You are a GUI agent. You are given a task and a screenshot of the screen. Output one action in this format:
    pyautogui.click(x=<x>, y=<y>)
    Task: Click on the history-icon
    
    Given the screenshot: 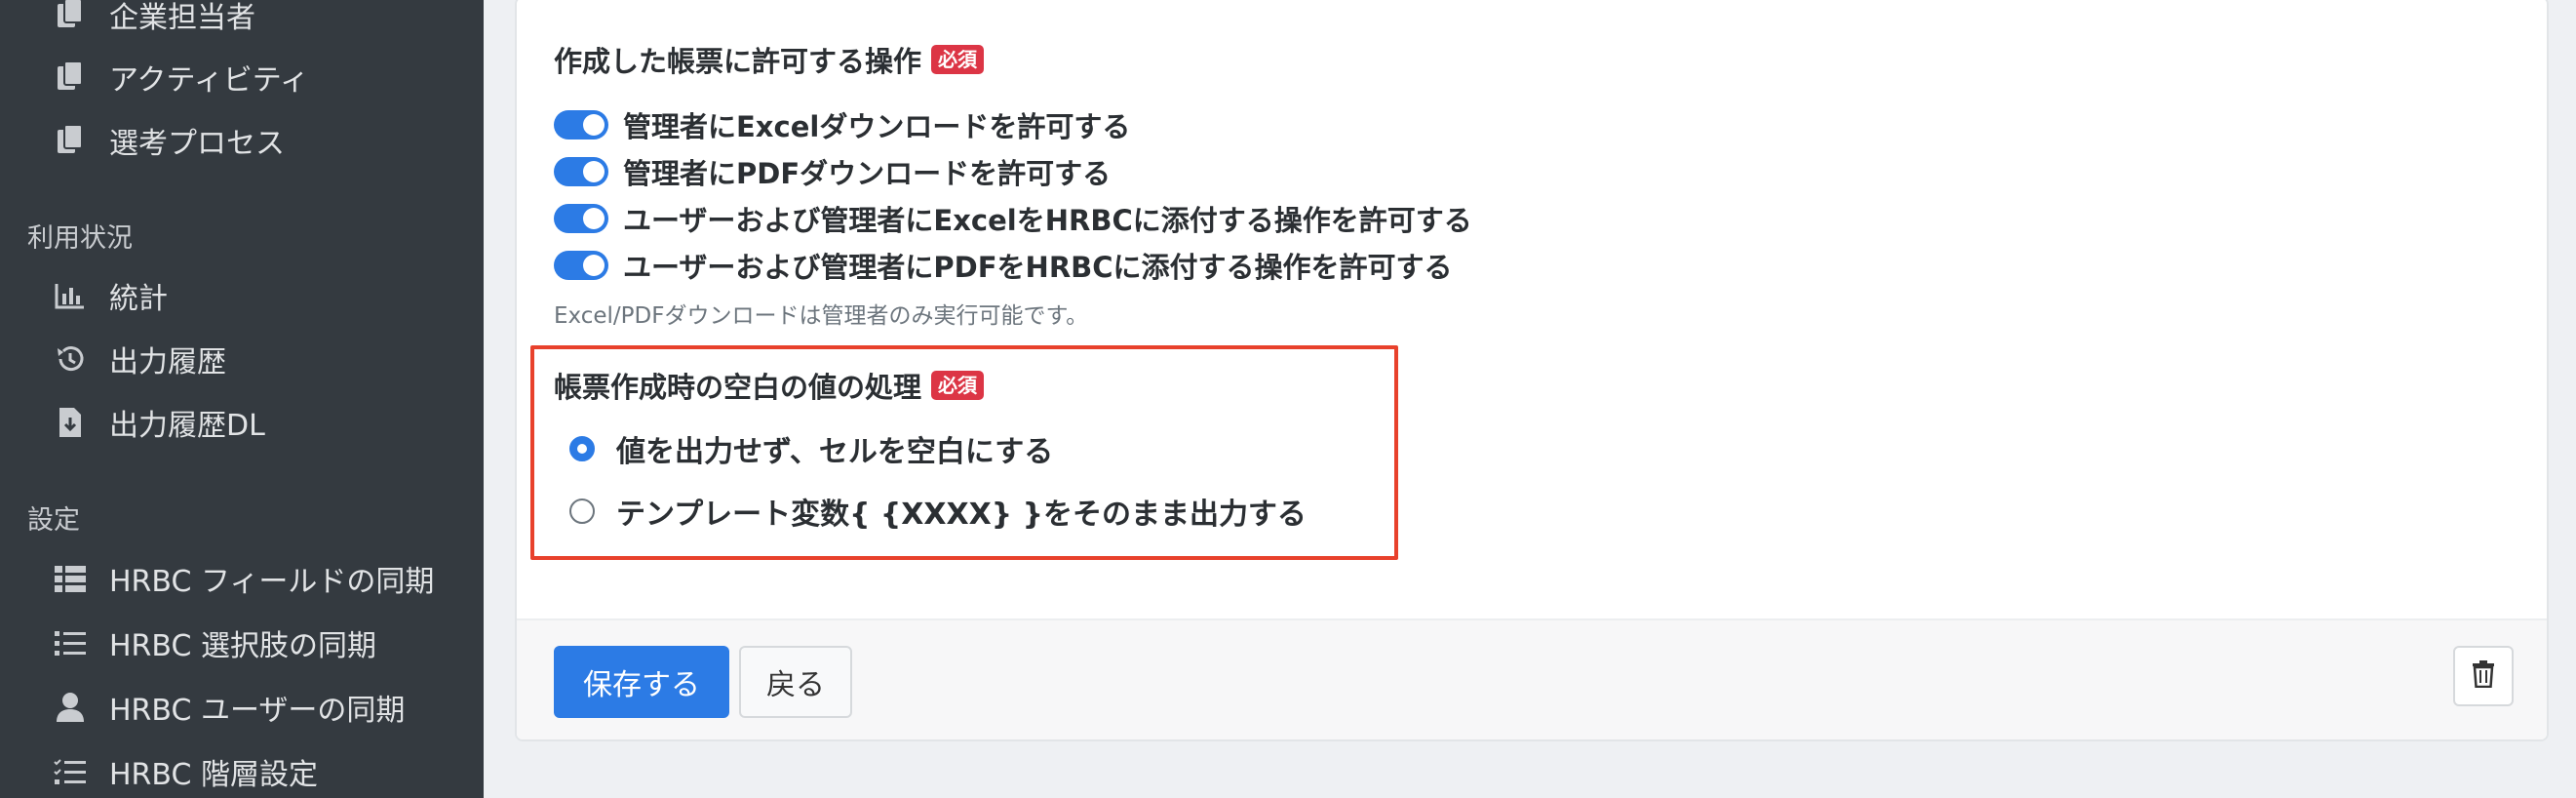 What is the action you would take?
    pyautogui.click(x=70, y=359)
    